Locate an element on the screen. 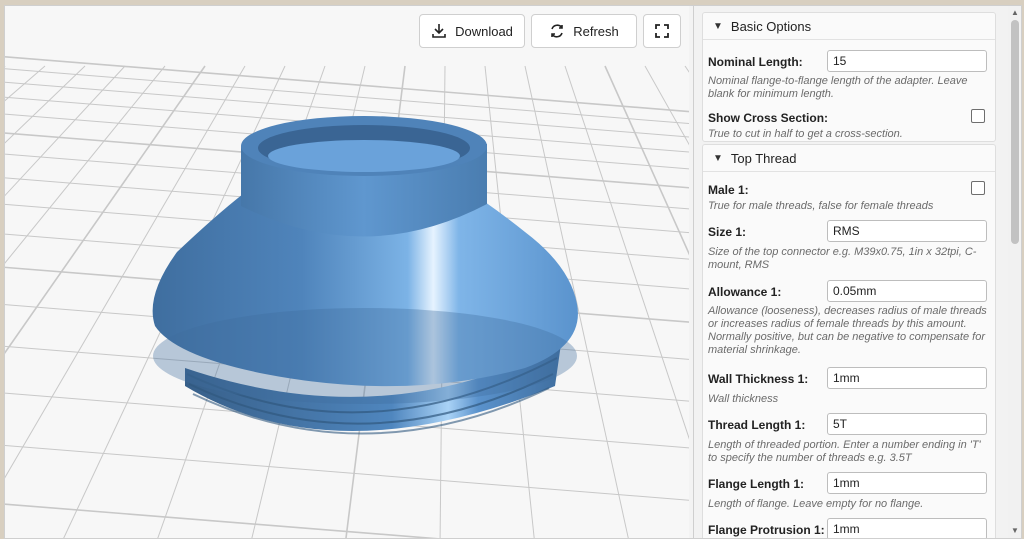 This screenshot has height=539, width=1024. download-button: Download is located at coordinates (472, 31).